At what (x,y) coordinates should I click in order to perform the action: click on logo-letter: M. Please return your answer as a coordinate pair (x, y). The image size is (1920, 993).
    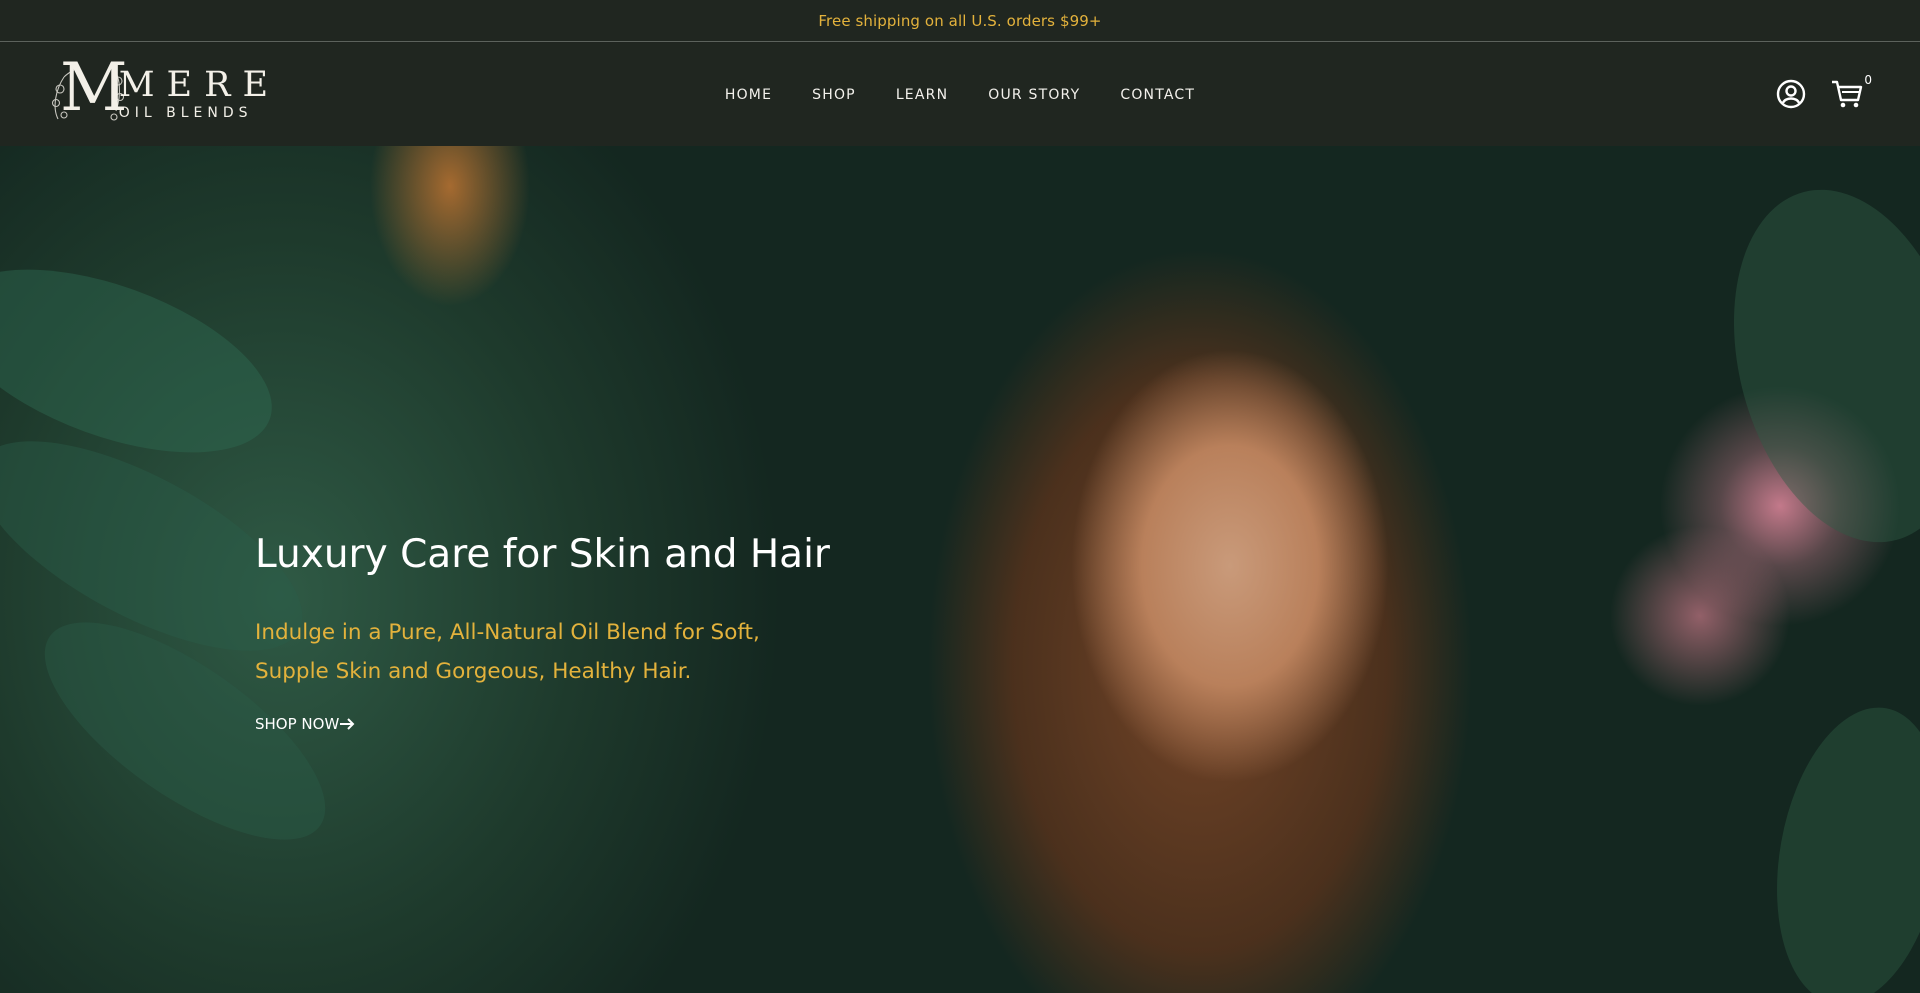
    Looking at the image, I should click on (94, 87).